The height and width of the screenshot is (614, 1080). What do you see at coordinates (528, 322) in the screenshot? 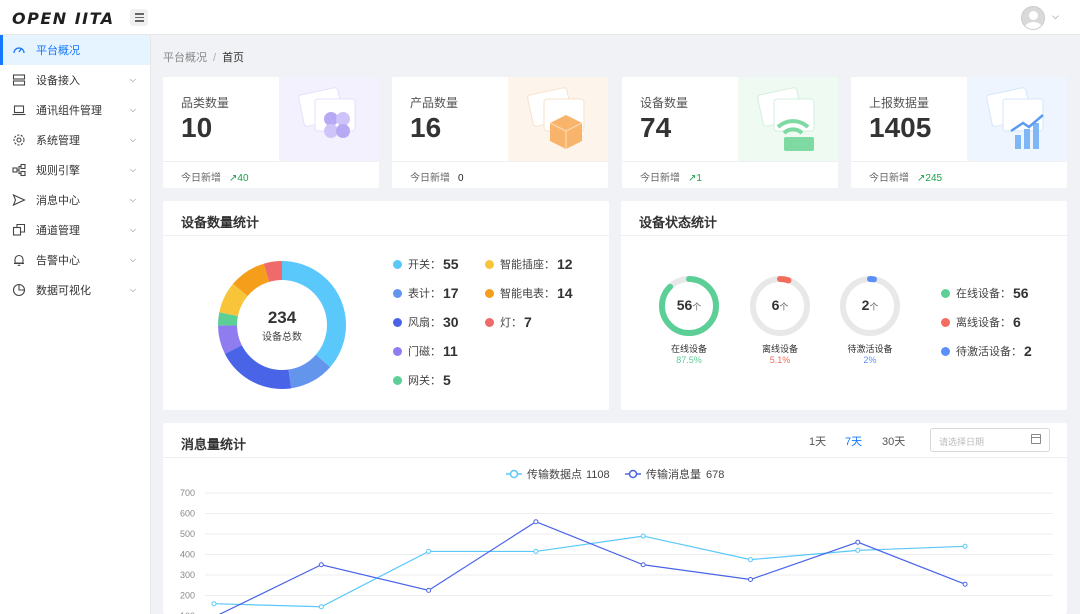
I see `legend-value: 7` at bounding box center [528, 322].